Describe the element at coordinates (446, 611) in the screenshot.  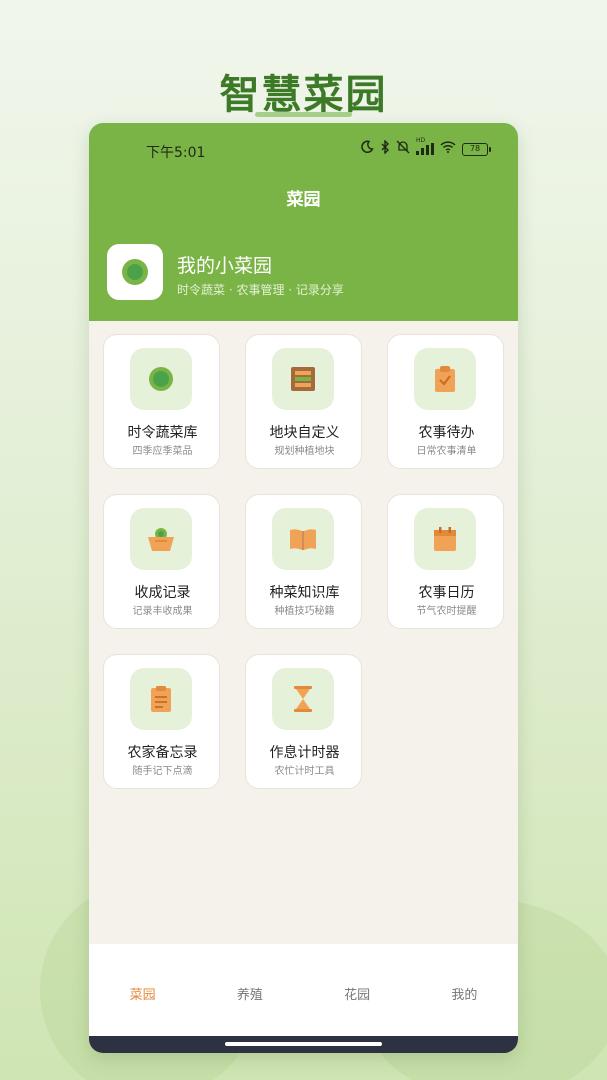
I see `feature-subtitle: 节气农时提醒` at that location.